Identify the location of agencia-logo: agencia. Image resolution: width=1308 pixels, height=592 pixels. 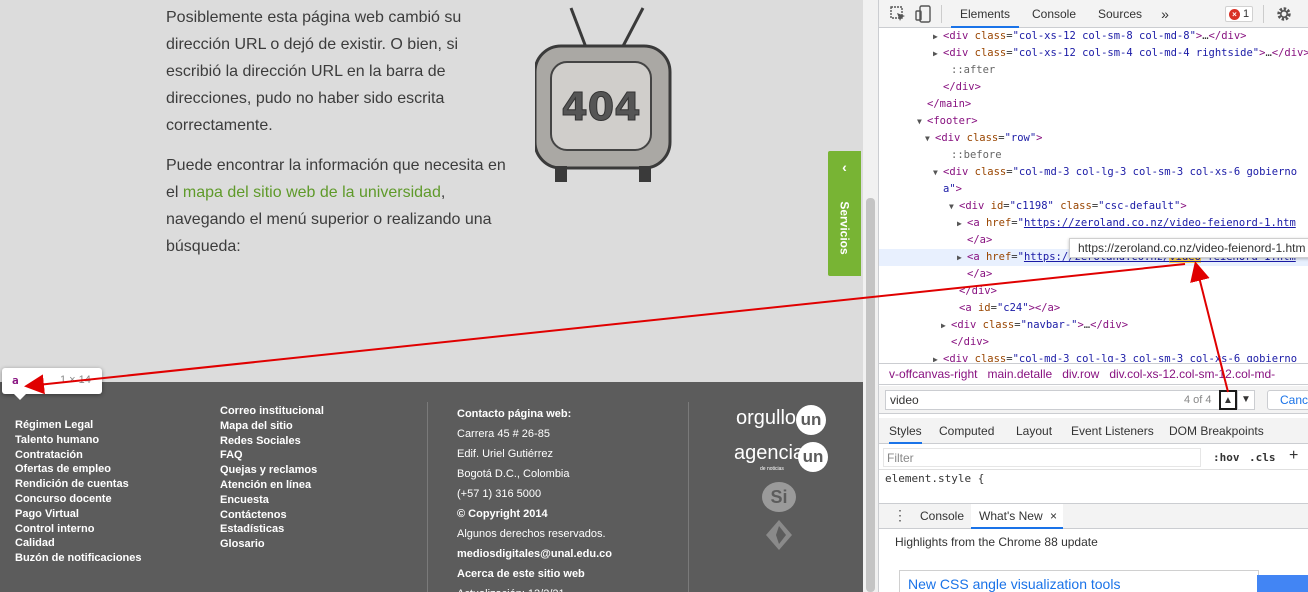
(769, 453).